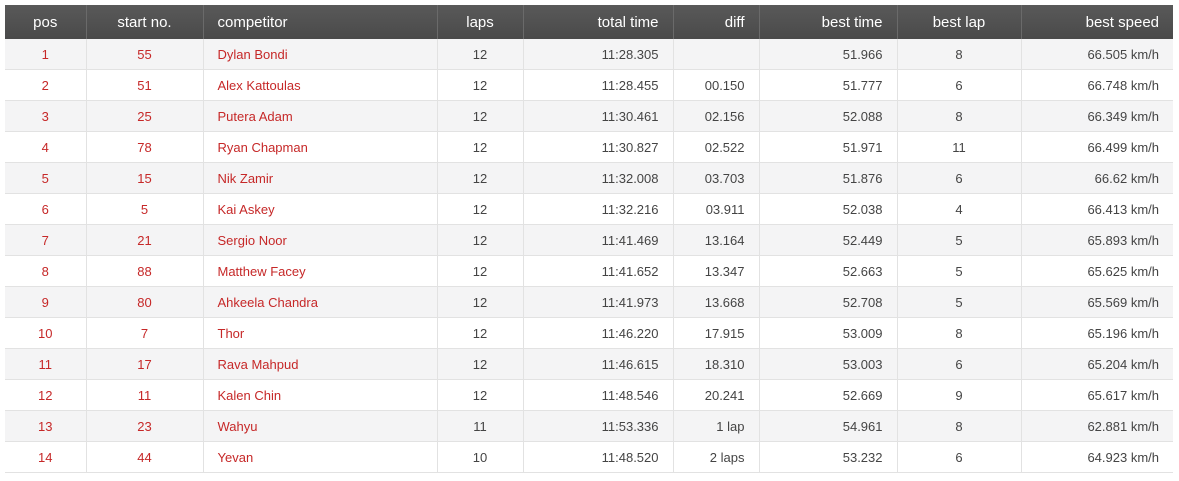 The width and height of the screenshot is (1179, 481). What do you see at coordinates (252, 240) in the screenshot?
I see `competitor-link: Sergio Noor` at bounding box center [252, 240].